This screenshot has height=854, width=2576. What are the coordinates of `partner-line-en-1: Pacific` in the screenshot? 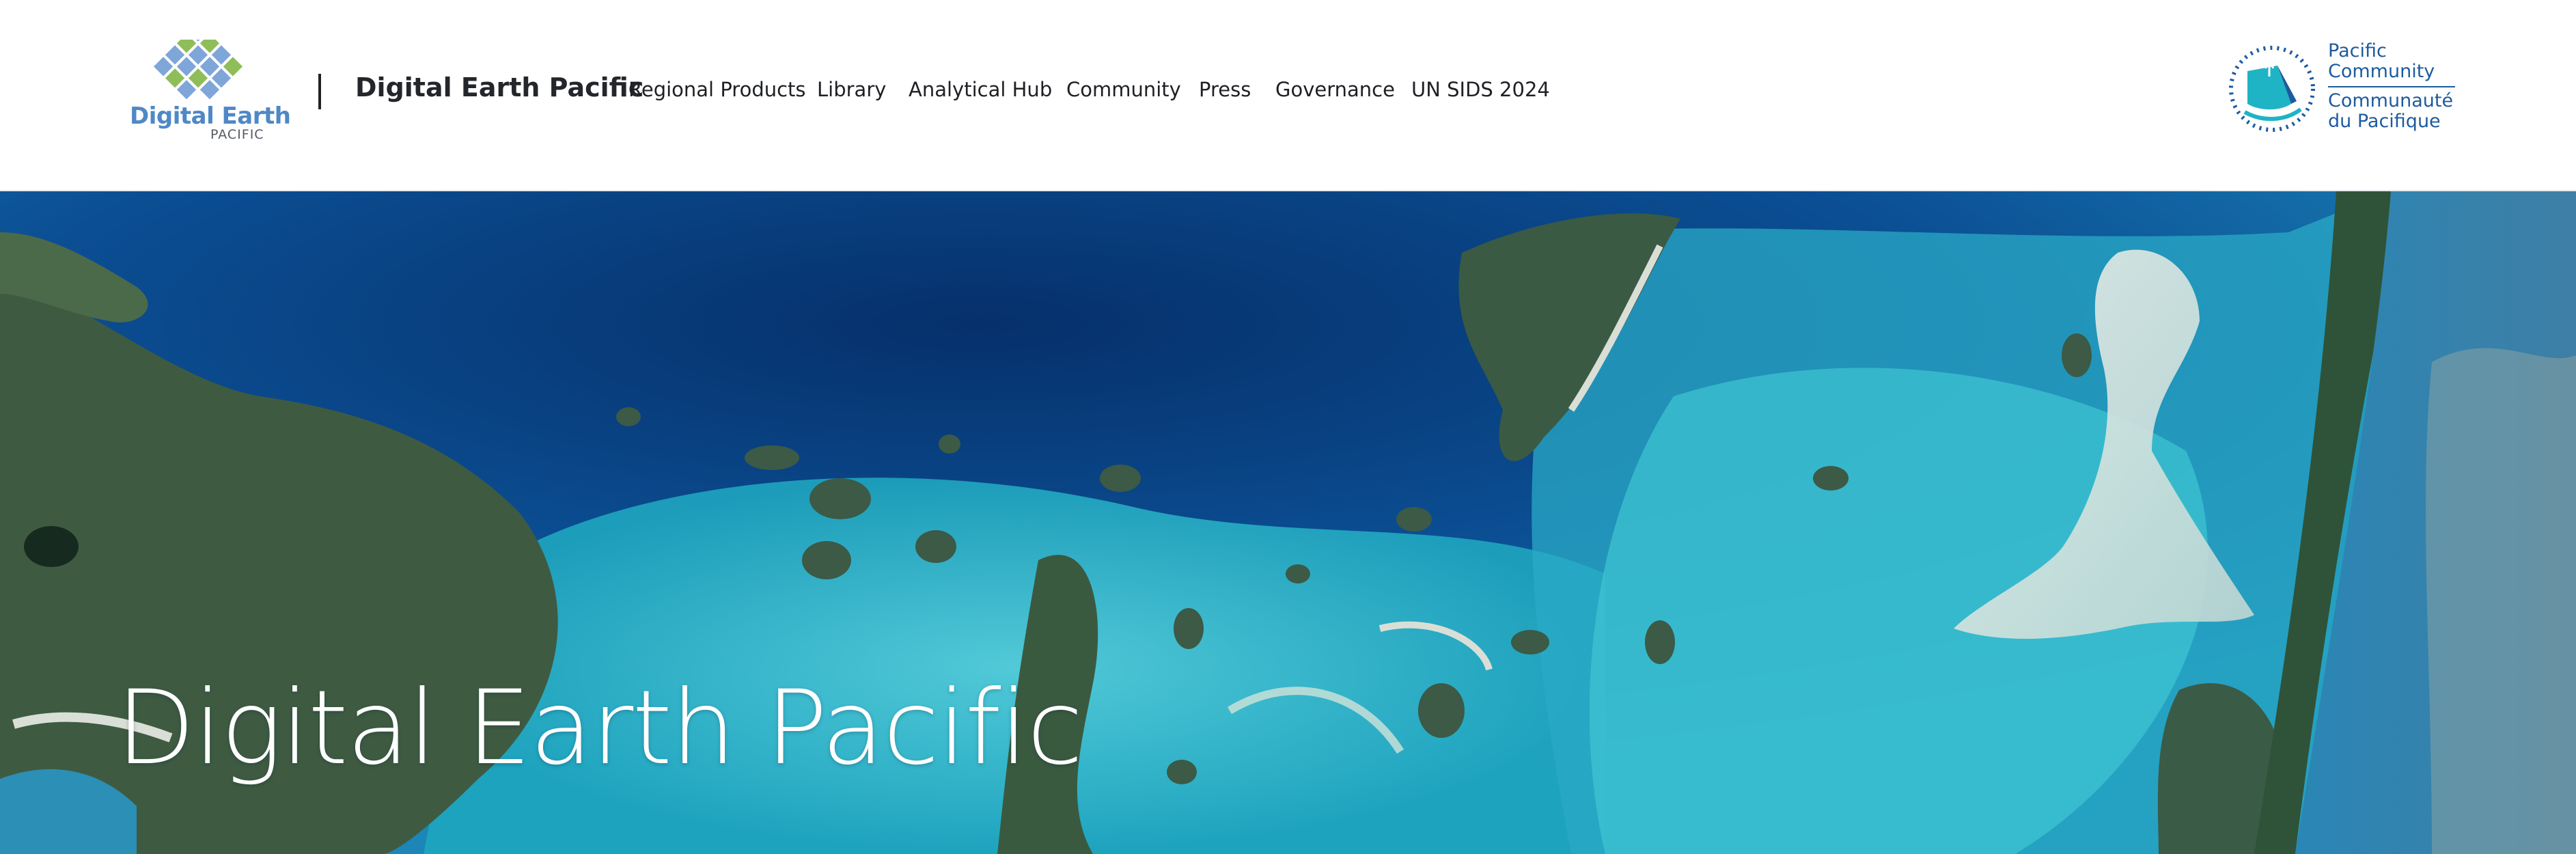 It's located at (2358, 51).